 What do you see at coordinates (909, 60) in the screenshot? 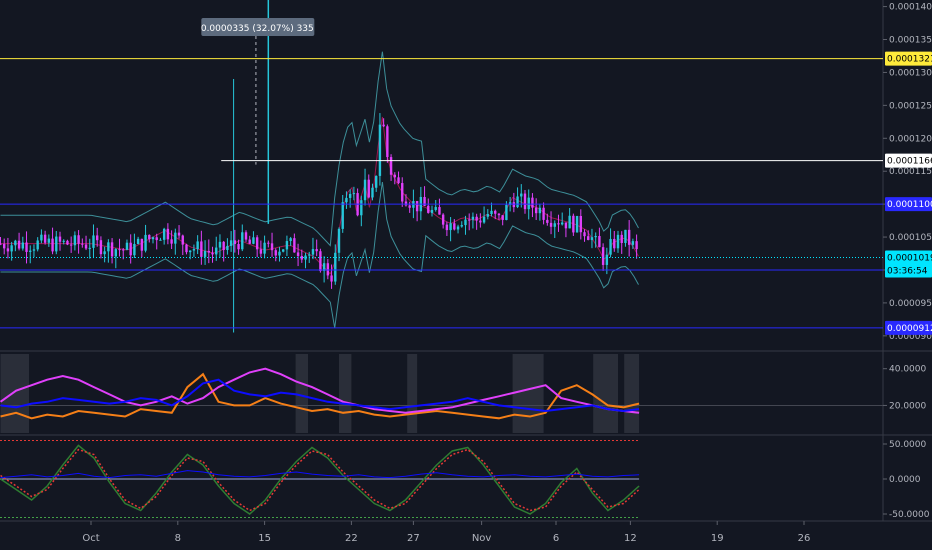
I see `price-level-value: 0.0001321` at bounding box center [909, 60].